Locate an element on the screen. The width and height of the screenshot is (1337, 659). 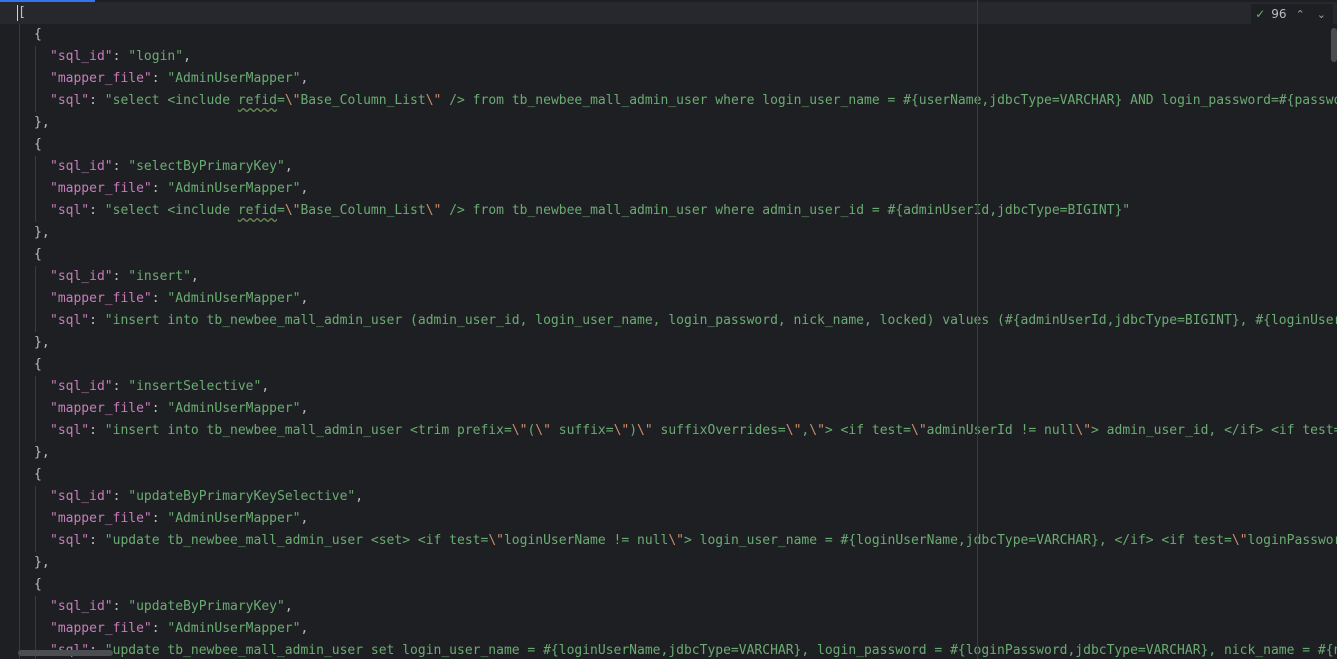
code-token: "select <include is located at coordinates (171, 100).